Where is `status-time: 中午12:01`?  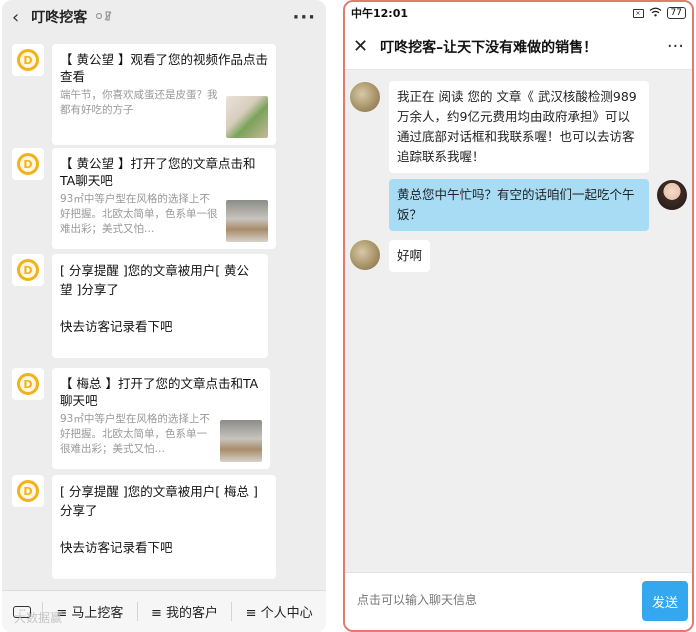 status-time: 中午12:01 is located at coordinates (380, 13).